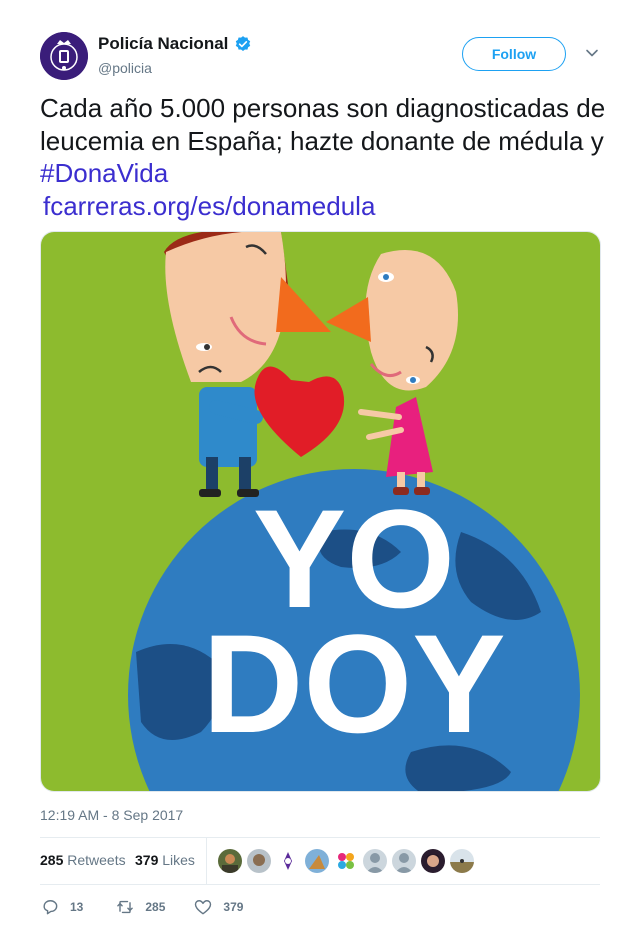 This screenshot has width=640, height=946. Describe the element at coordinates (326, 206) in the screenshot. I see `url-link: fcarreras.org/es/donamedula` at that location.